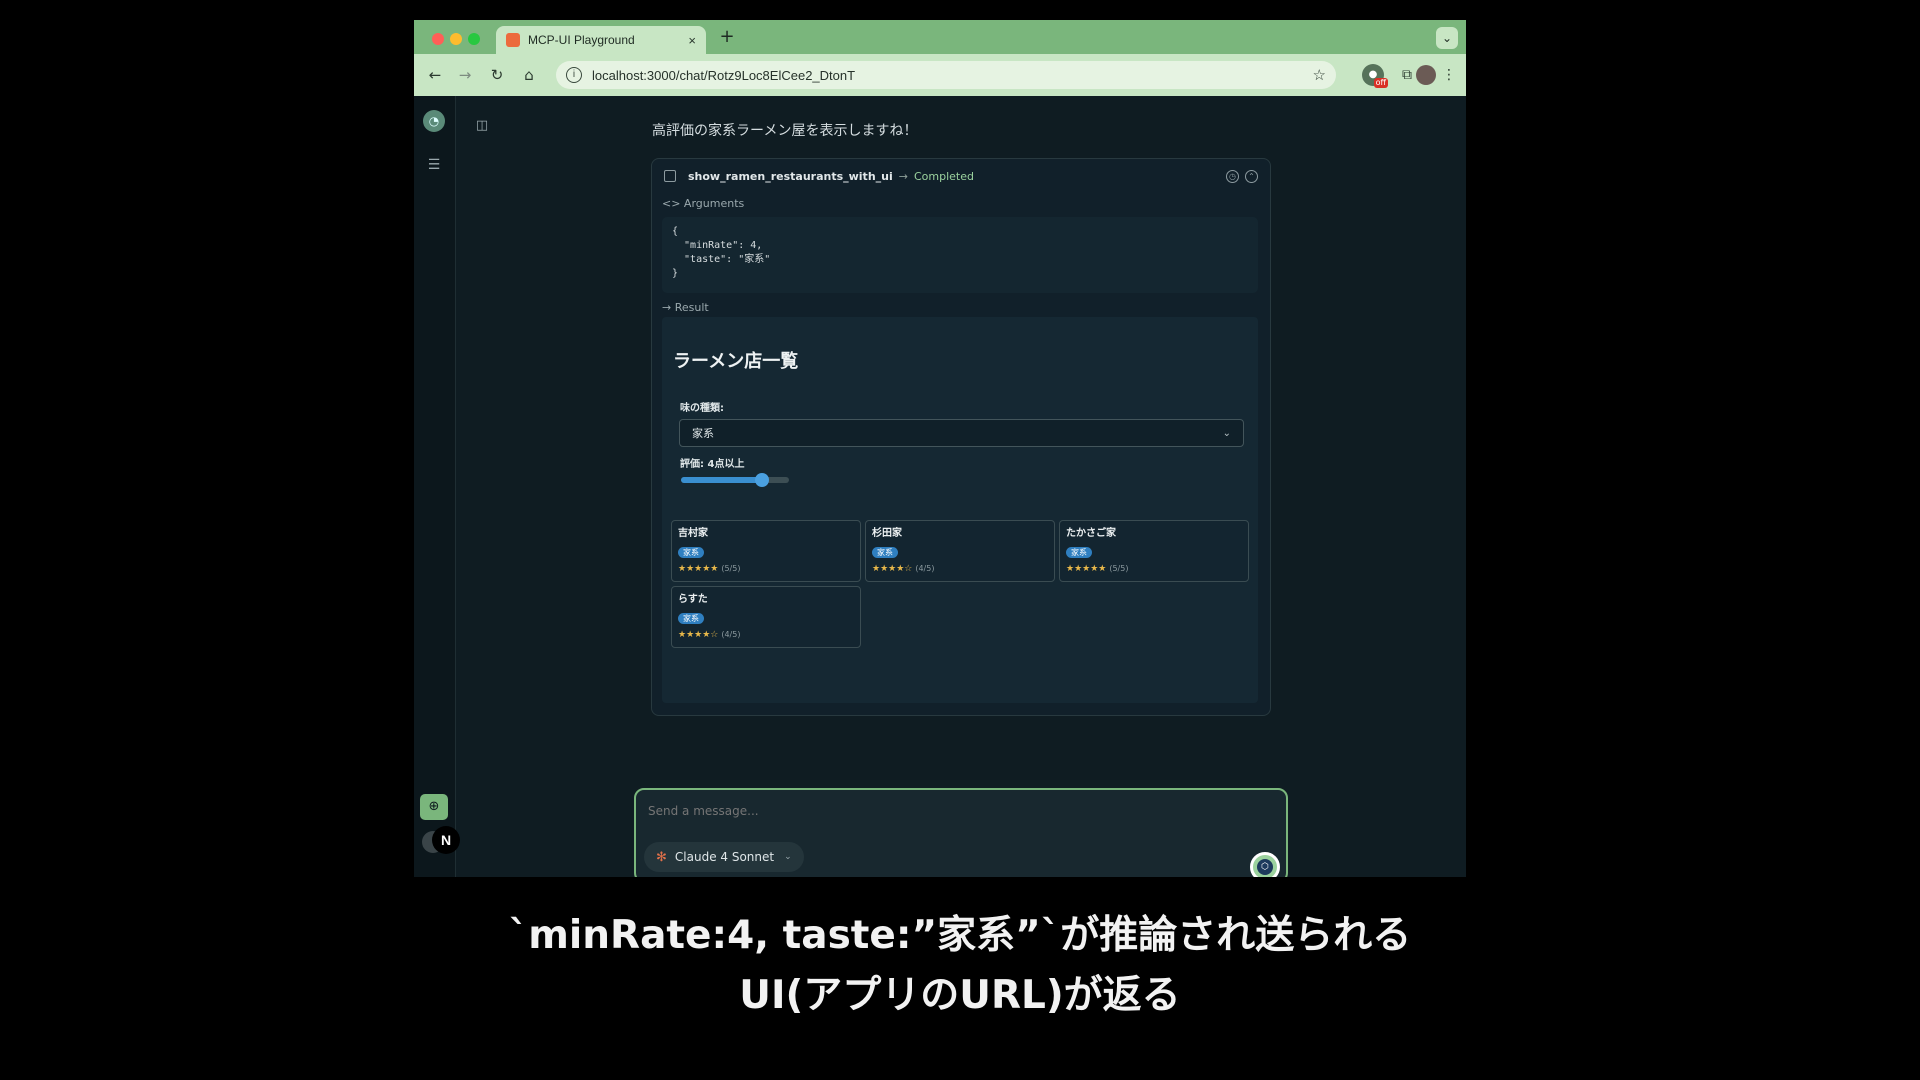  Describe the element at coordinates (703, 433) in the screenshot. I see `taste-select-value: 家系` at that location.